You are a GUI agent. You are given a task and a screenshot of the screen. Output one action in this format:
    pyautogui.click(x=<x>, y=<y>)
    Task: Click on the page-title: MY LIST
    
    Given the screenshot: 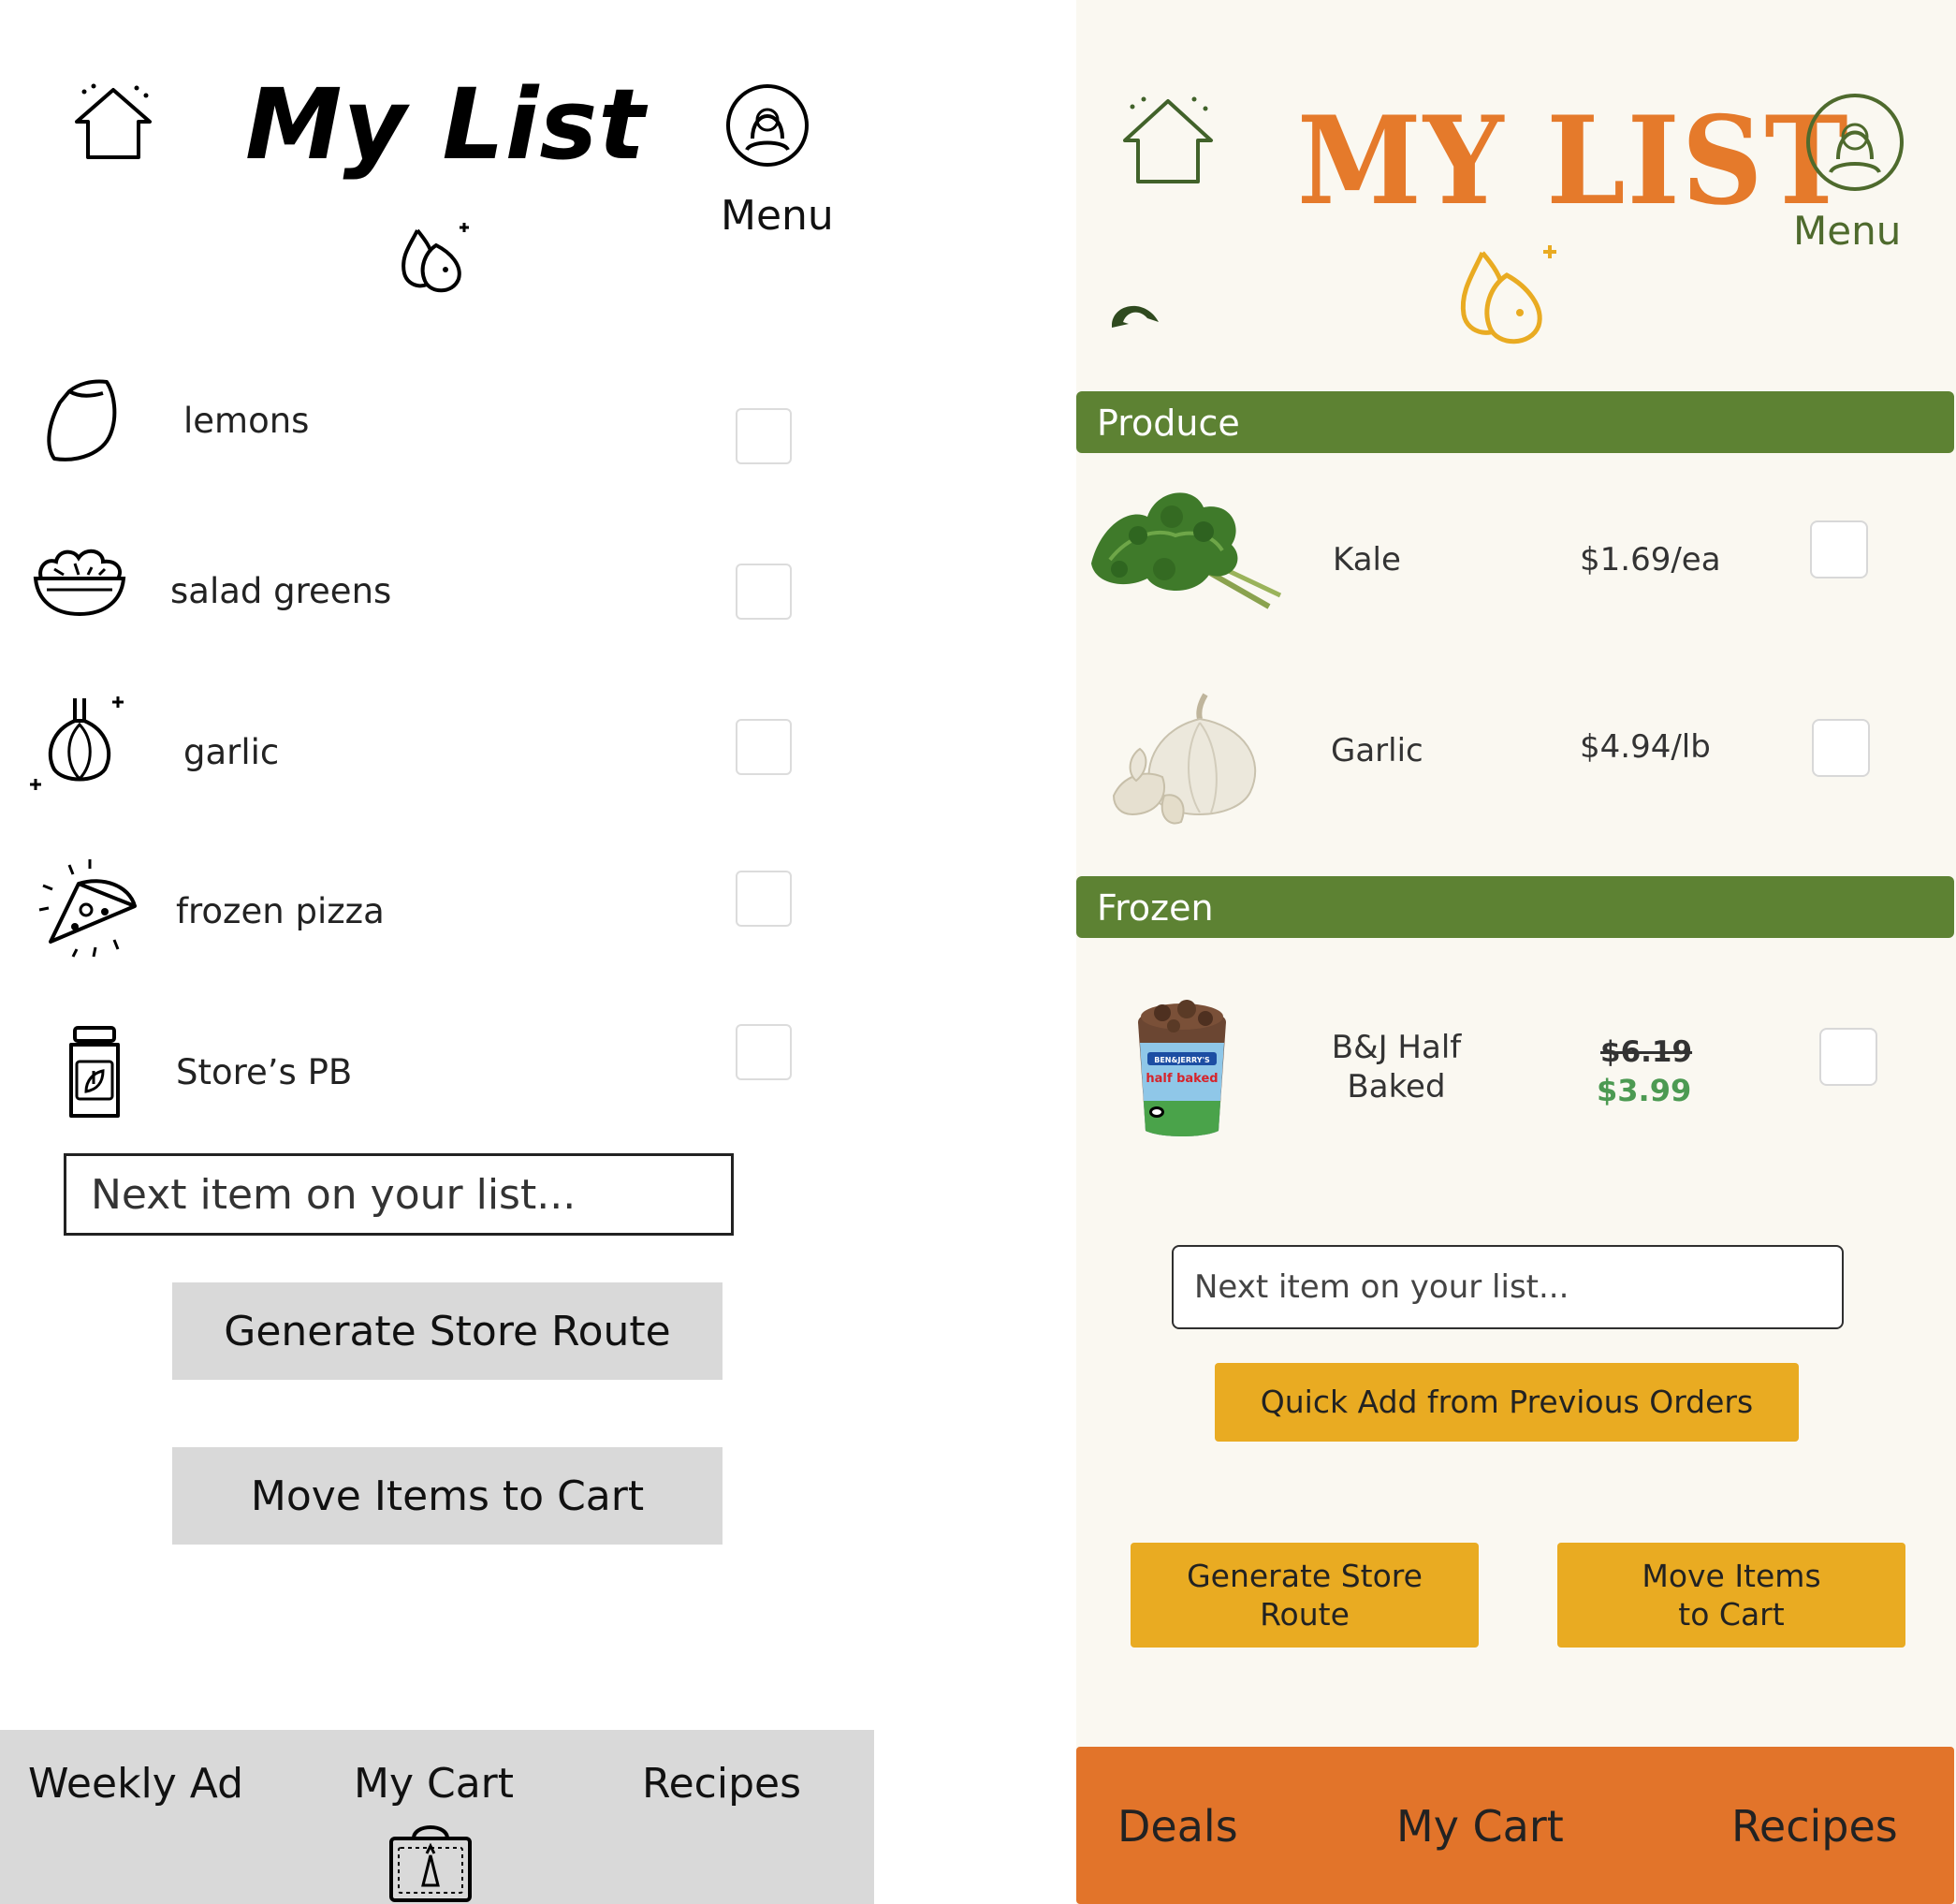 What is the action you would take?
    pyautogui.click(x=1573, y=161)
    